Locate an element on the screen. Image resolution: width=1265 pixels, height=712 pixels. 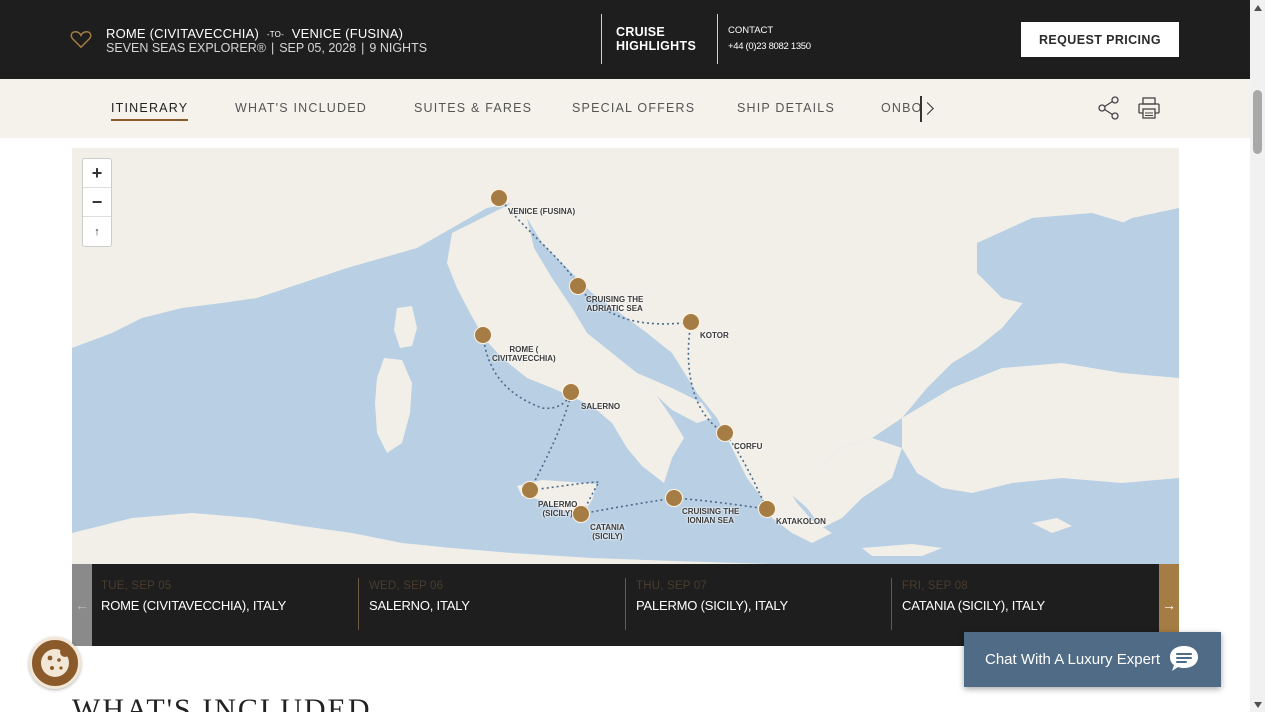
port-marker-katakolon is located at coordinates (767, 509).